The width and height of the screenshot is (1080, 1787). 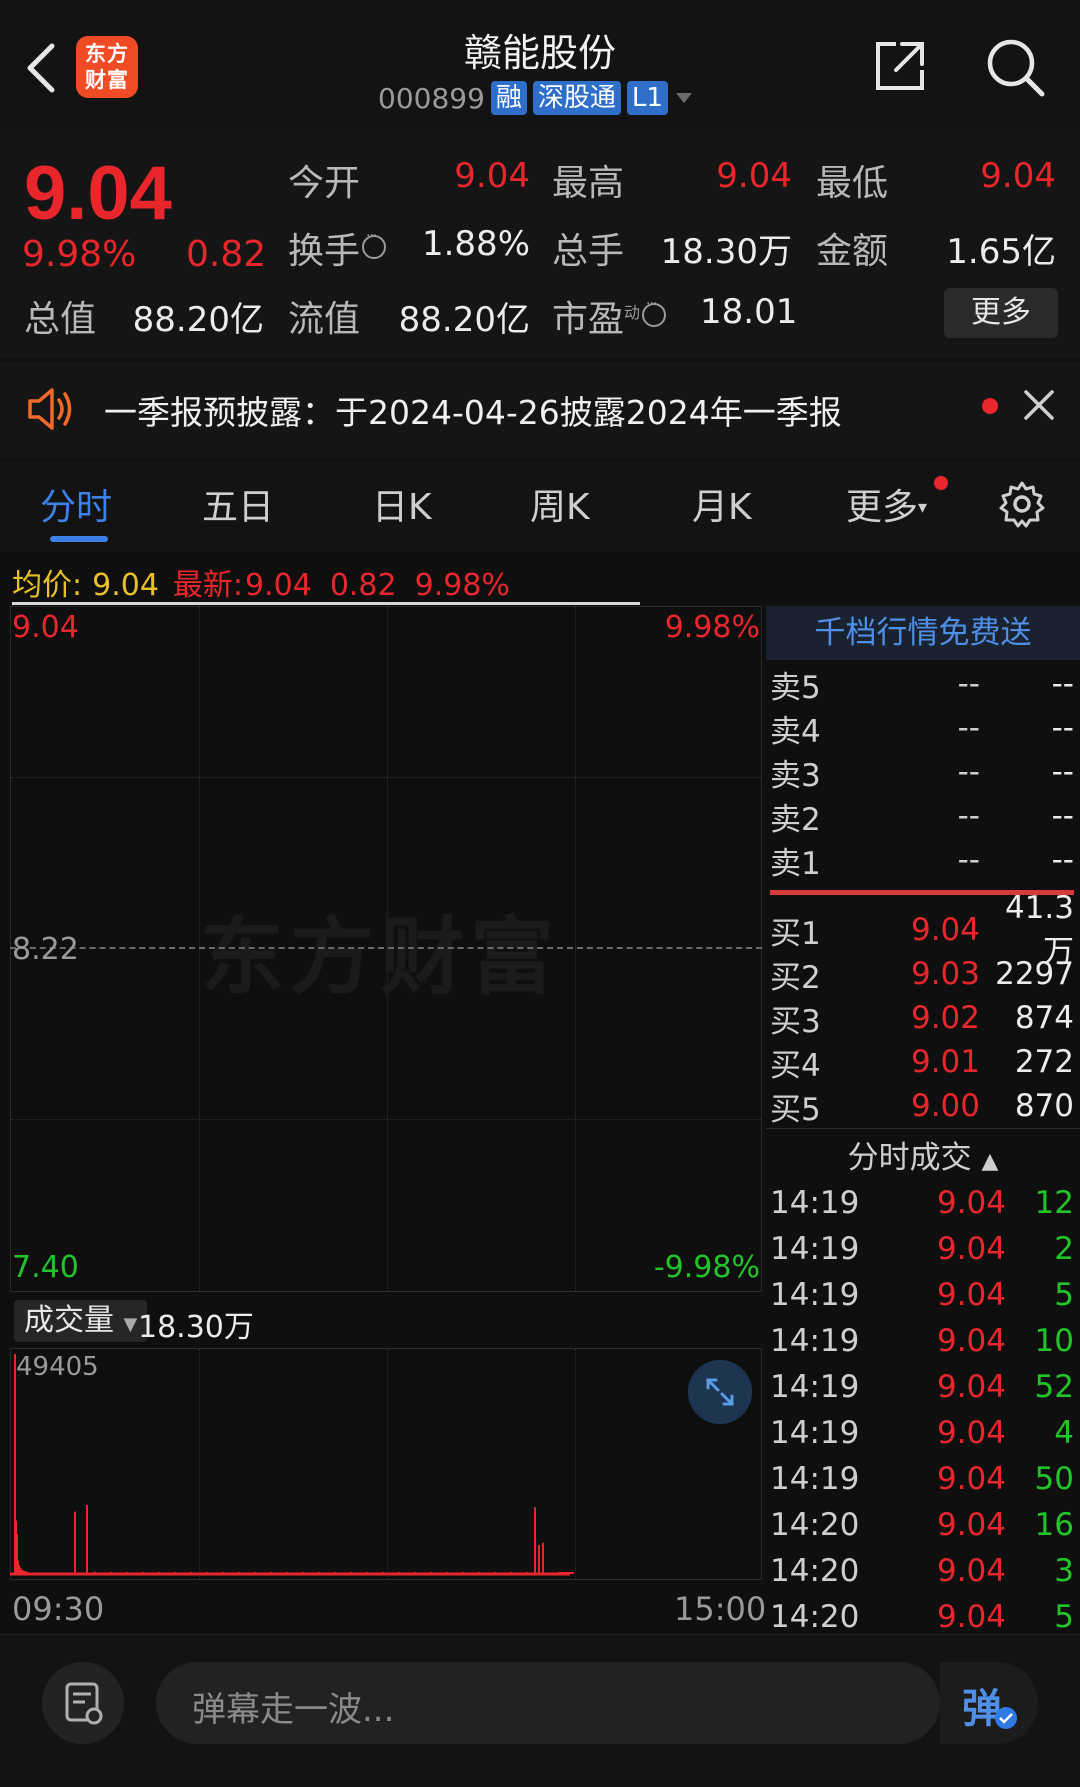 What do you see at coordinates (462, 585) in the screenshot?
I see `latest-pct: 9.98%` at bounding box center [462, 585].